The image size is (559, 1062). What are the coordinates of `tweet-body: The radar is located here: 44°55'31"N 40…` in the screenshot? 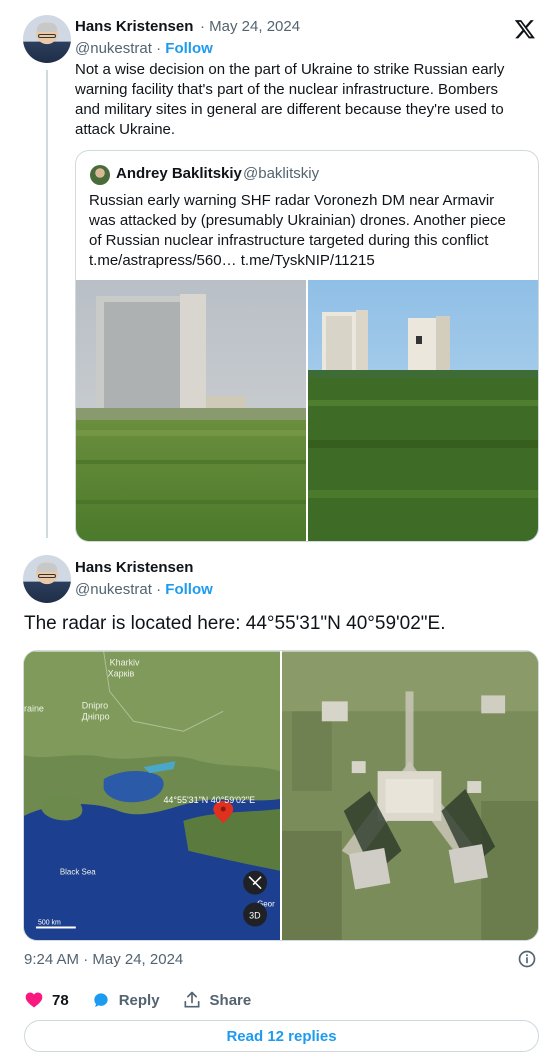 It's located at (235, 623).